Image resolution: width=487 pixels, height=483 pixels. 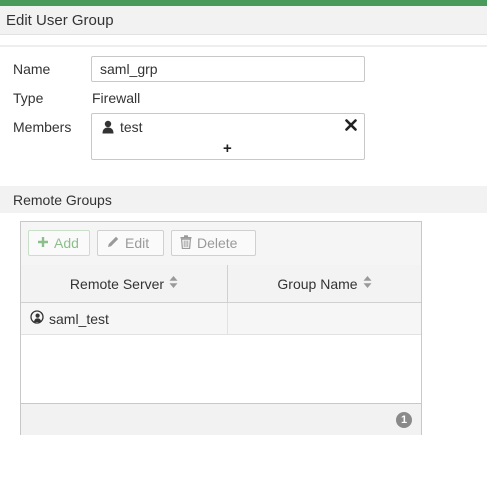 What do you see at coordinates (113, 243) in the screenshot?
I see `pencil-icon` at bounding box center [113, 243].